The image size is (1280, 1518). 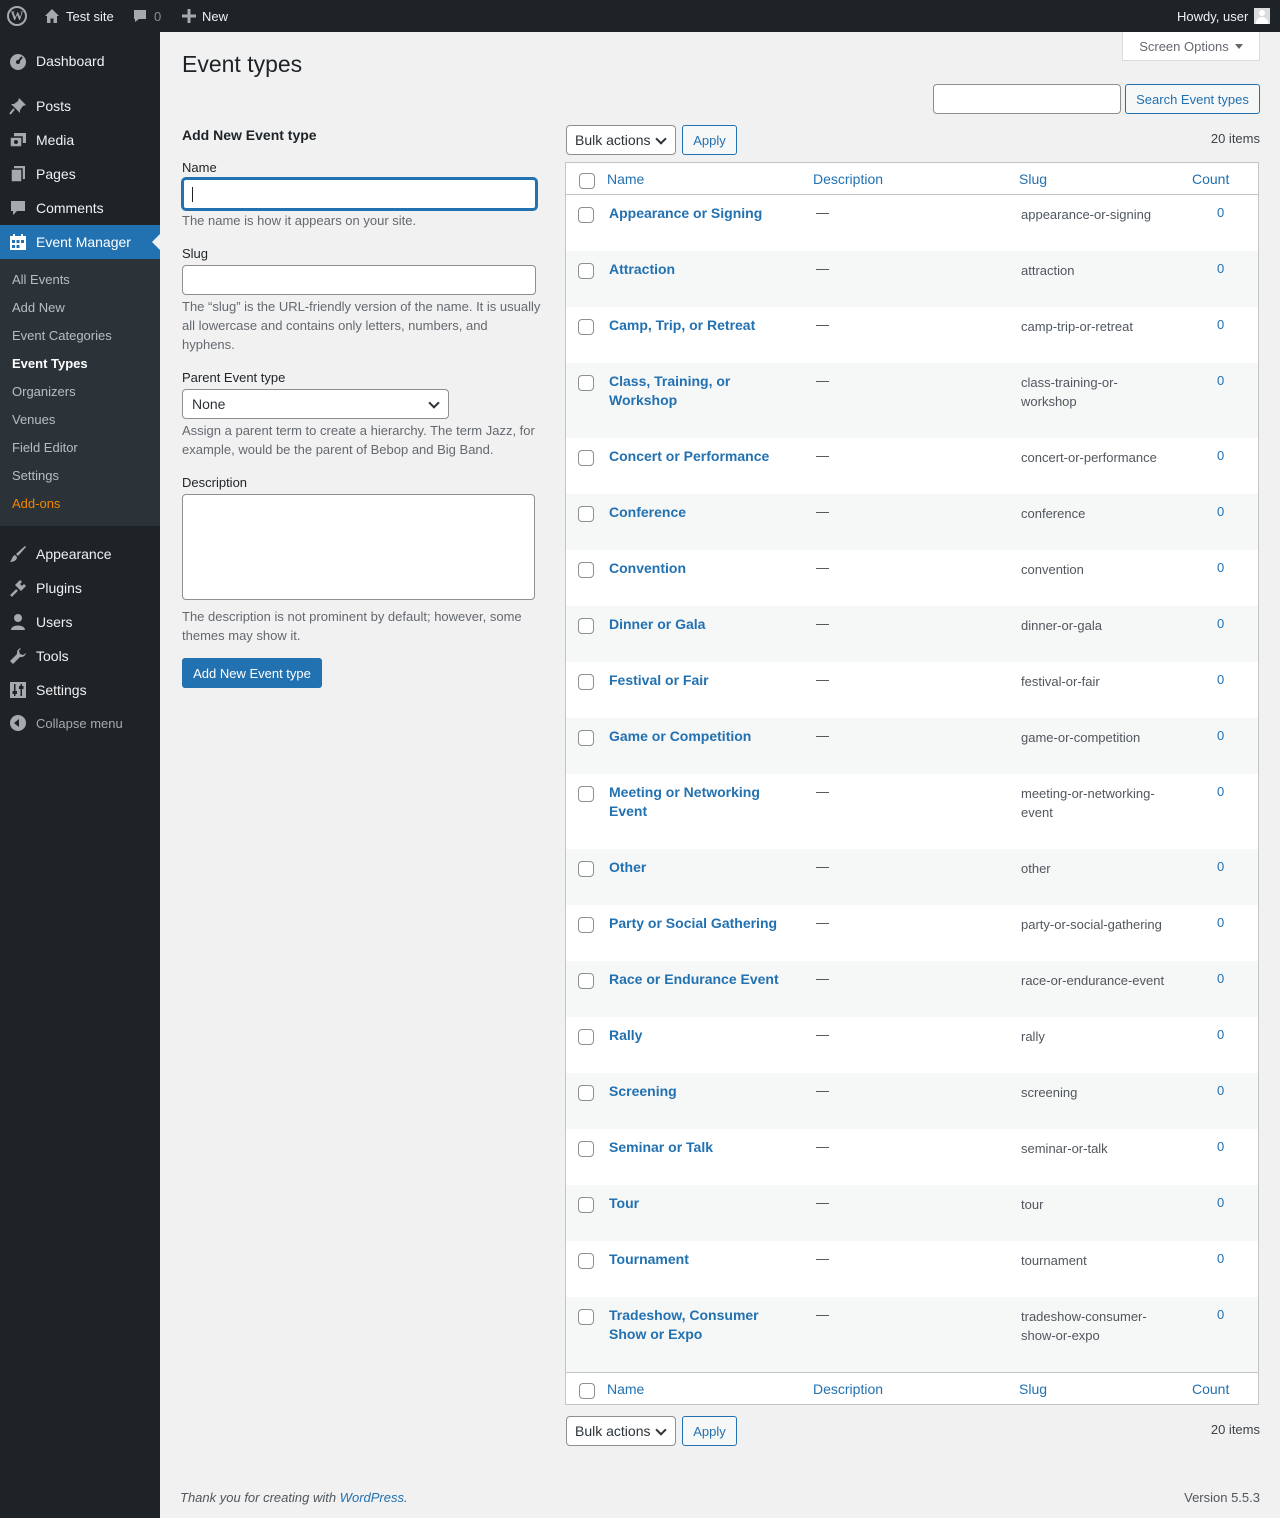 I want to click on search-button: Search Event types, so click(x=1192, y=99).